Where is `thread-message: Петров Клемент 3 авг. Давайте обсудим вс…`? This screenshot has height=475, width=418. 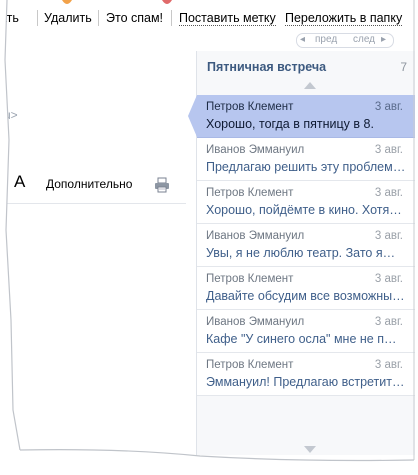
thread-message: Петров Клемент 3 авг. Давайте обсудим вс… is located at coordinates (306, 288).